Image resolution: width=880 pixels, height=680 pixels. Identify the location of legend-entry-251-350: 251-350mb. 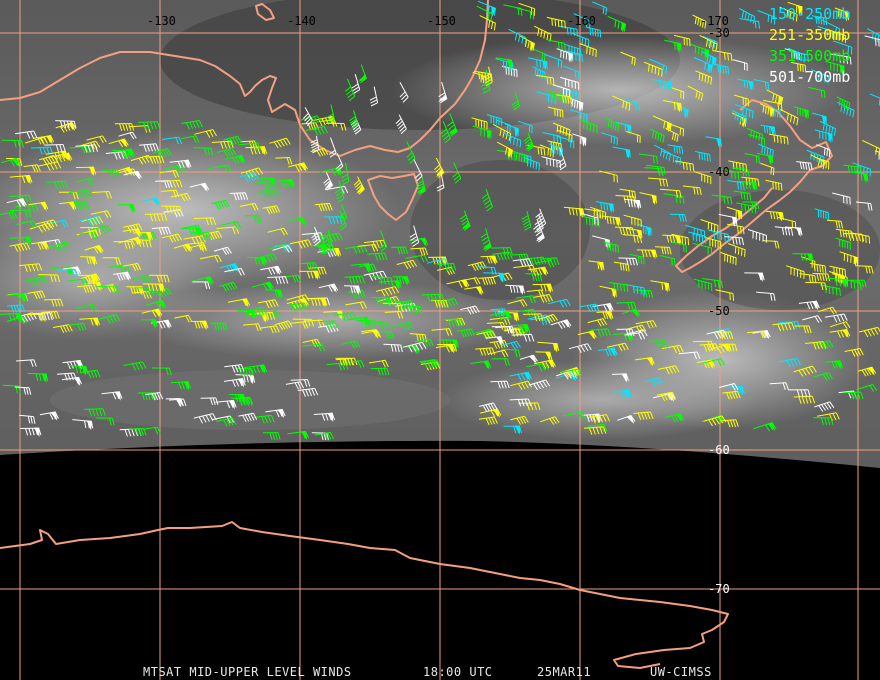
(809, 35).